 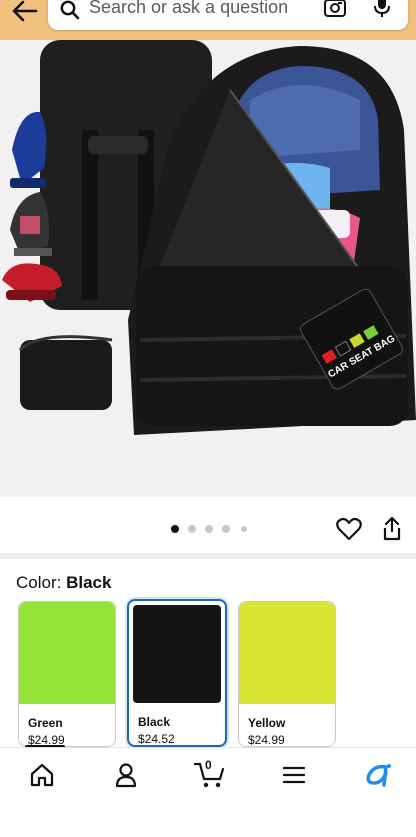 I want to click on home-icon, so click(x=42, y=775).